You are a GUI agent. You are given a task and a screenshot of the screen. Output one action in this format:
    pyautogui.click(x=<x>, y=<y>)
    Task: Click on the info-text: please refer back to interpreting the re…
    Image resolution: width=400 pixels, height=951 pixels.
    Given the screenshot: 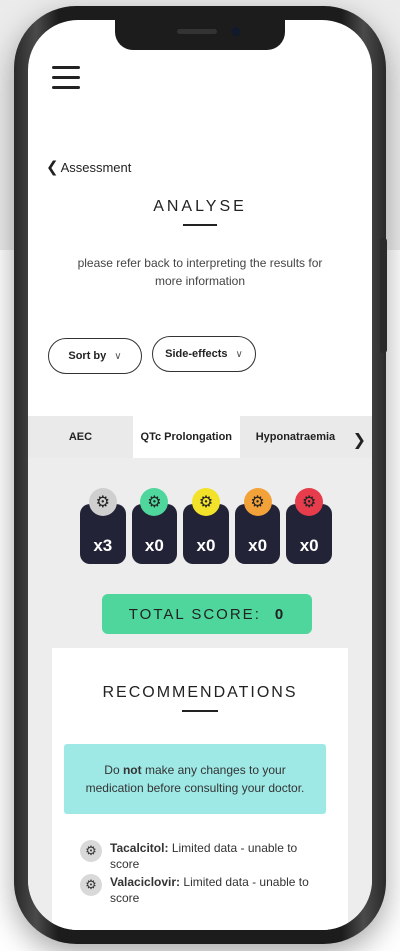 What is the action you would take?
    pyautogui.click(x=200, y=272)
    